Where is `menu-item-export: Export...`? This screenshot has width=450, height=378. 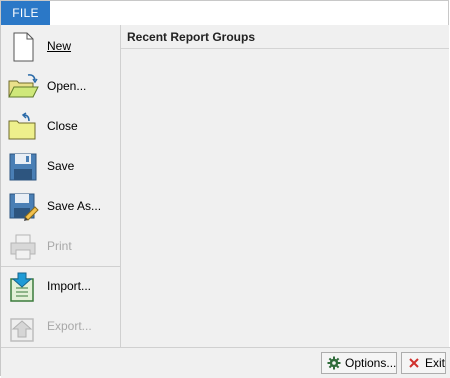
menu-item-export: Export... is located at coordinates (60, 327).